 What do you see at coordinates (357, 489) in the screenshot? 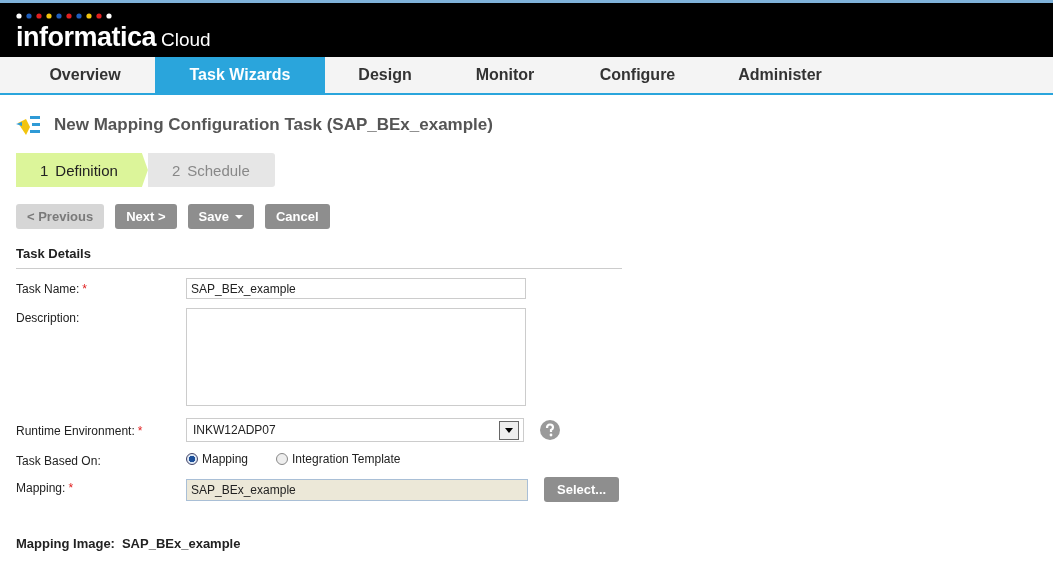
I see `readonly-field: SAP_BEx_example` at bounding box center [357, 489].